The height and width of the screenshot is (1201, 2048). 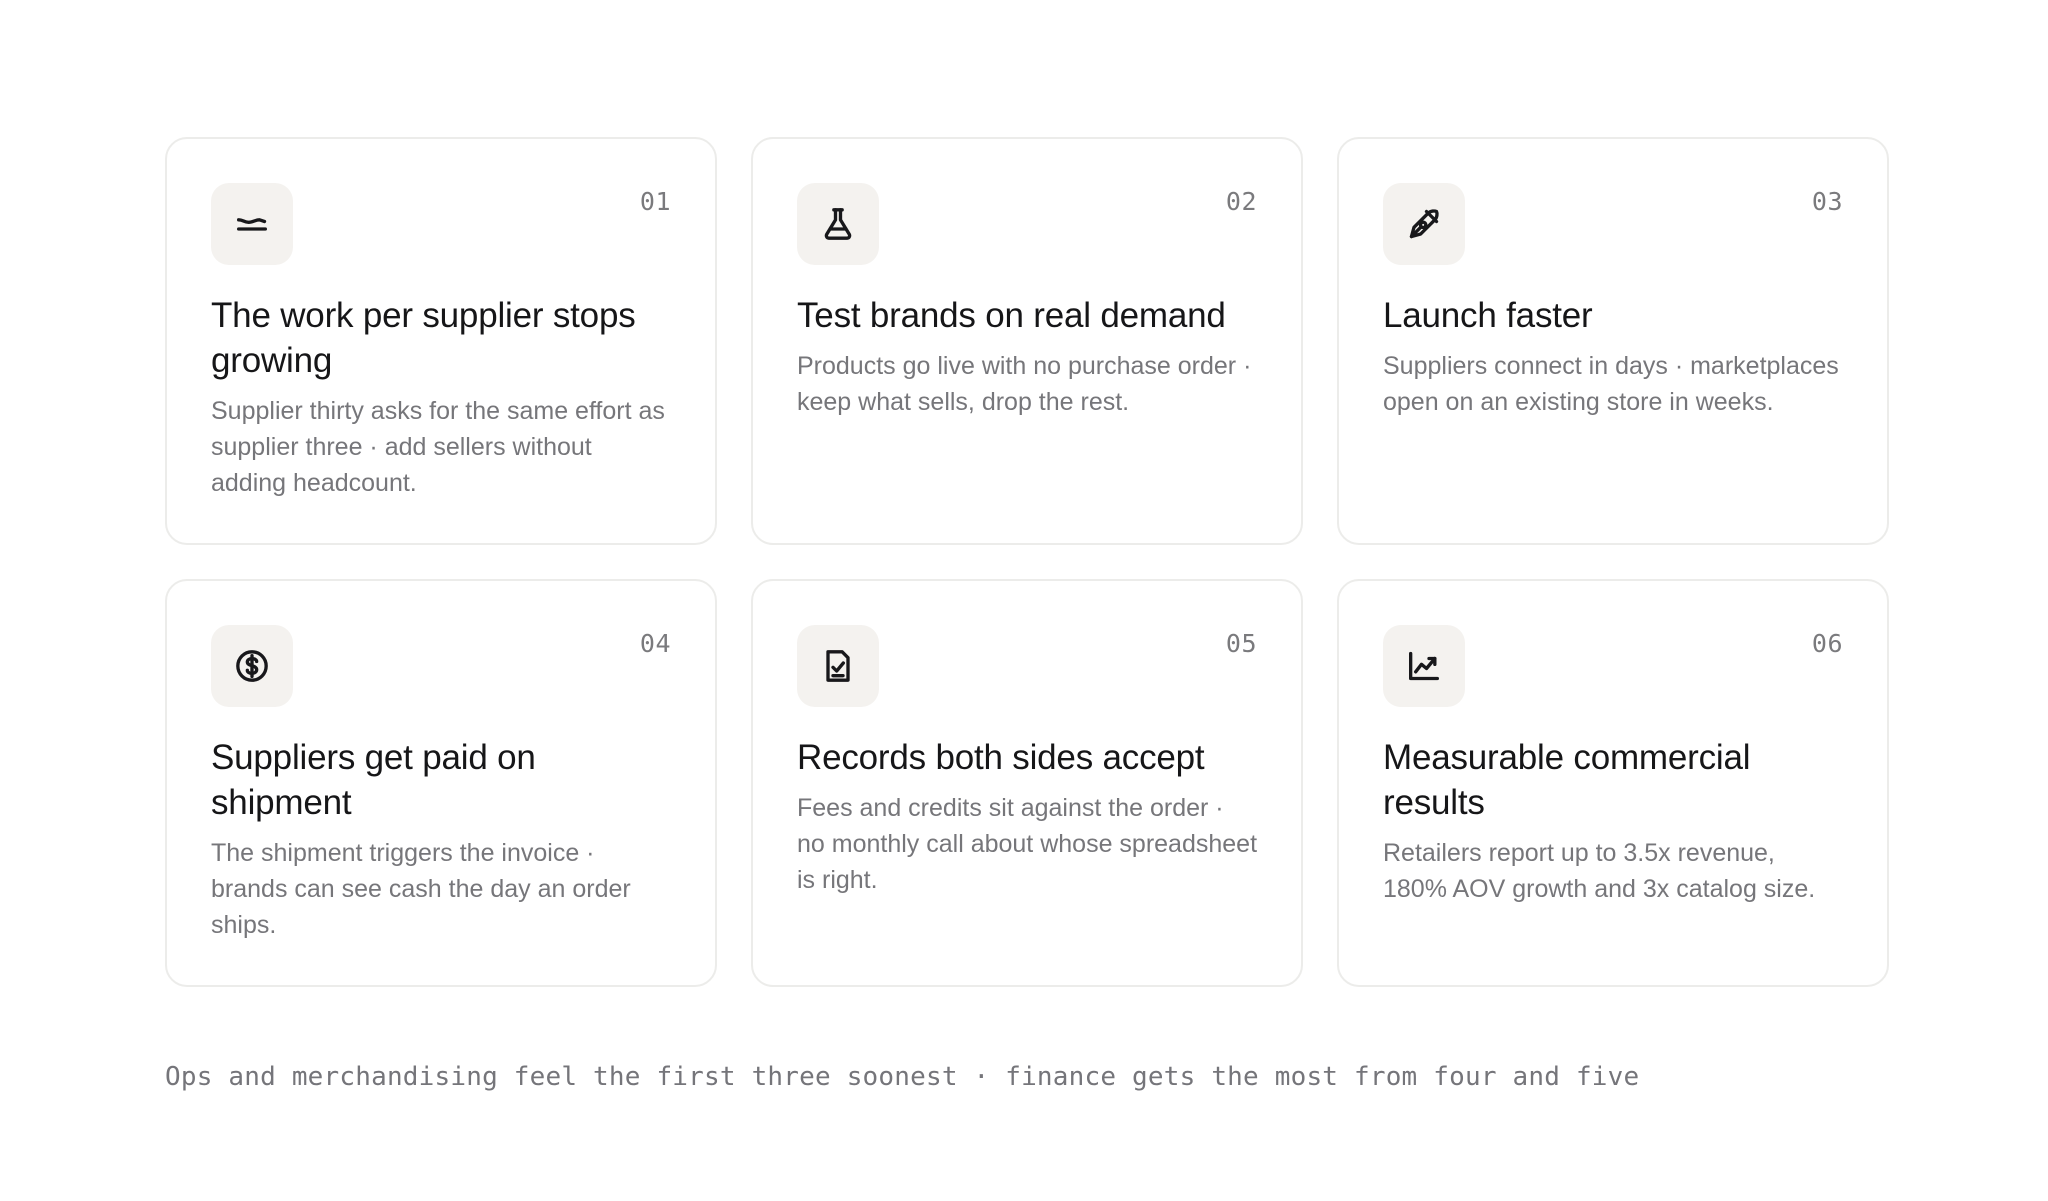 I want to click on card-number: 03, so click(x=1827, y=201).